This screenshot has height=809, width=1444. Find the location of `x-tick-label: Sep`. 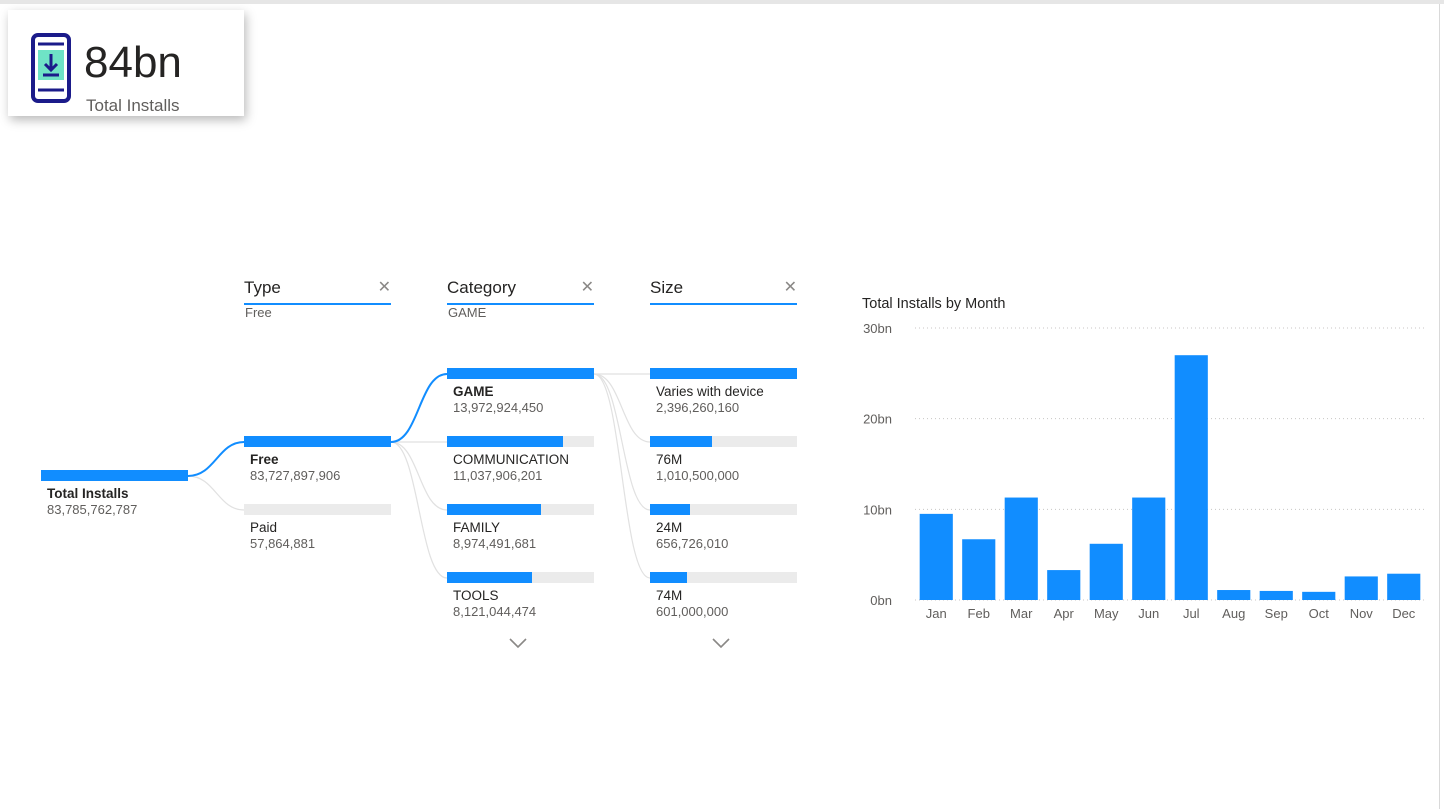

x-tick-label: Sep is located at coordinates (1276, 613).